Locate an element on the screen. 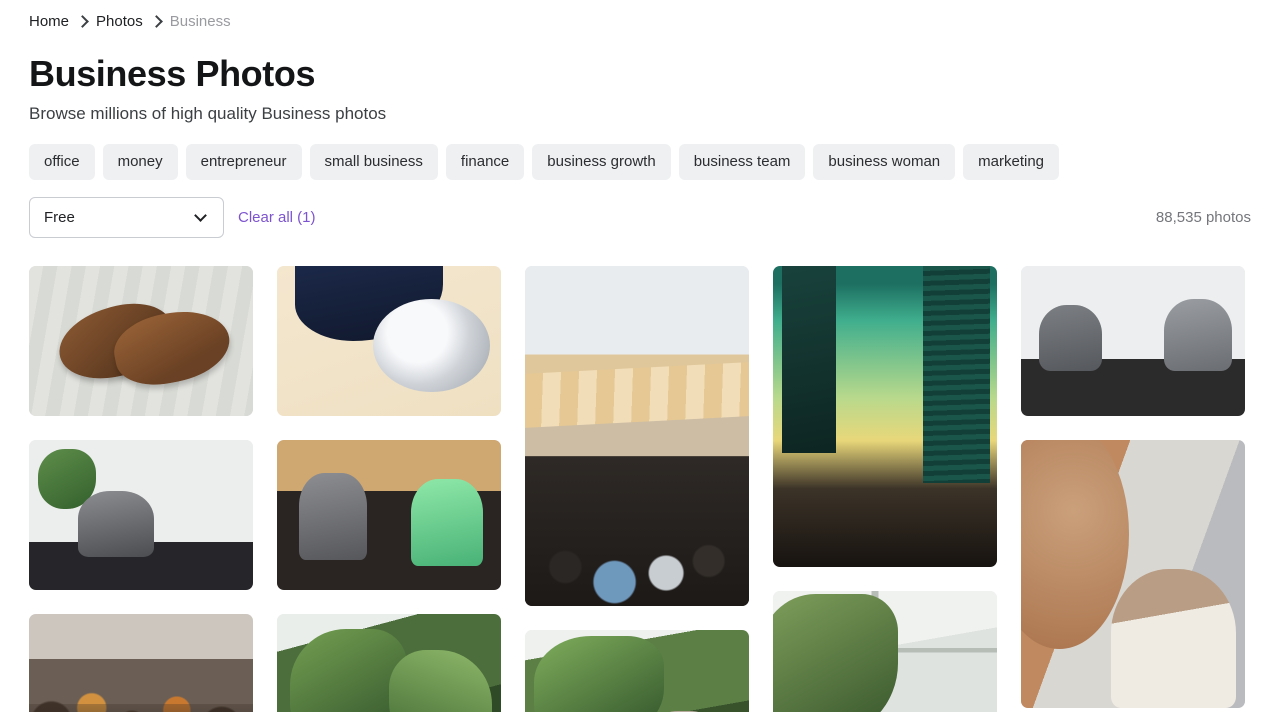  license-select-wrapper: Free is located at coordinates (126, 217).